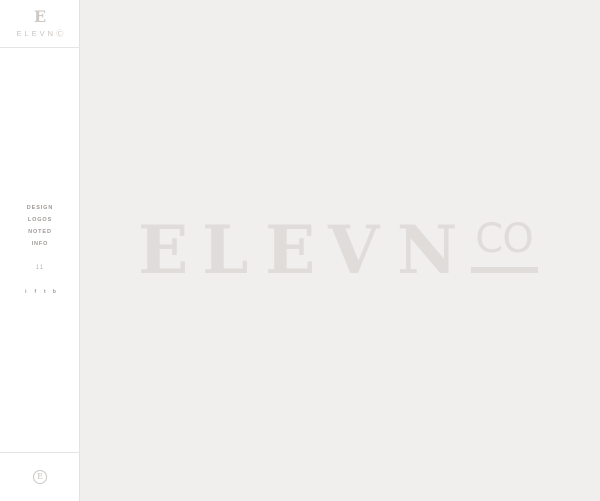 The width and height of the screenshot is (600, 501). What do you see at coordinates (40, 268) in the screenshot?
I see `eleven-mark: 11` at bounding box center [40, 268].